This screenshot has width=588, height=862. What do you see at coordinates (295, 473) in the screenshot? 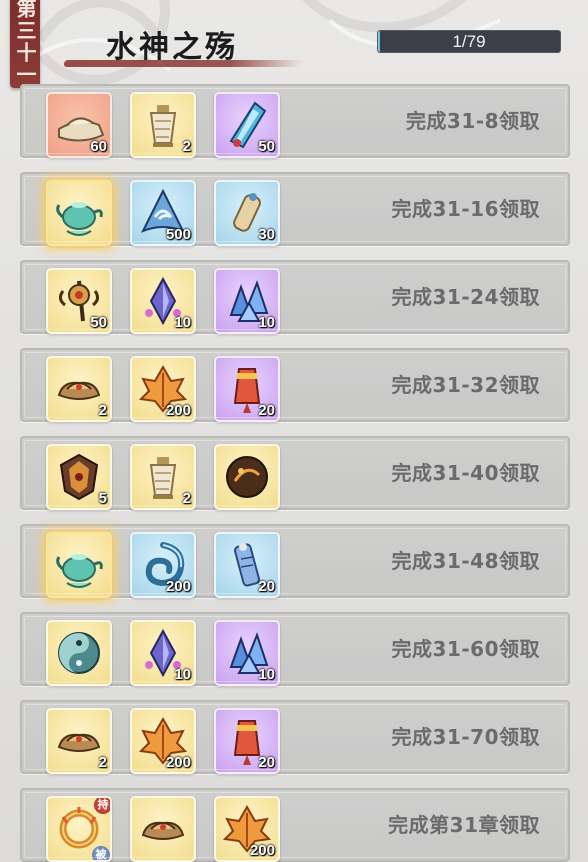
I see `reward-row: 5 2 完成31-40领取` at bounding box center [295, 473].